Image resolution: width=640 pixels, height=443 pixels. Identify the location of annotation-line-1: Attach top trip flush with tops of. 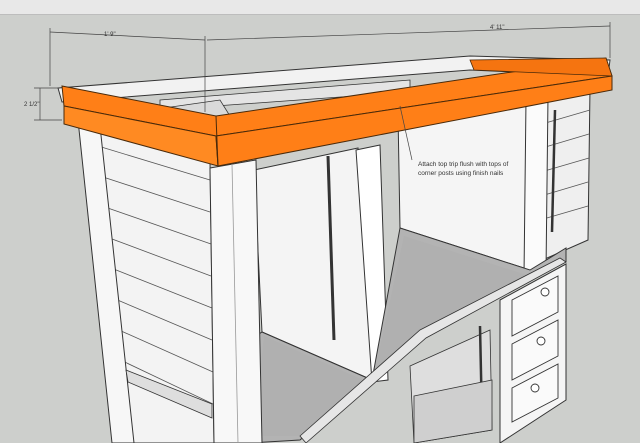
(463, 164).